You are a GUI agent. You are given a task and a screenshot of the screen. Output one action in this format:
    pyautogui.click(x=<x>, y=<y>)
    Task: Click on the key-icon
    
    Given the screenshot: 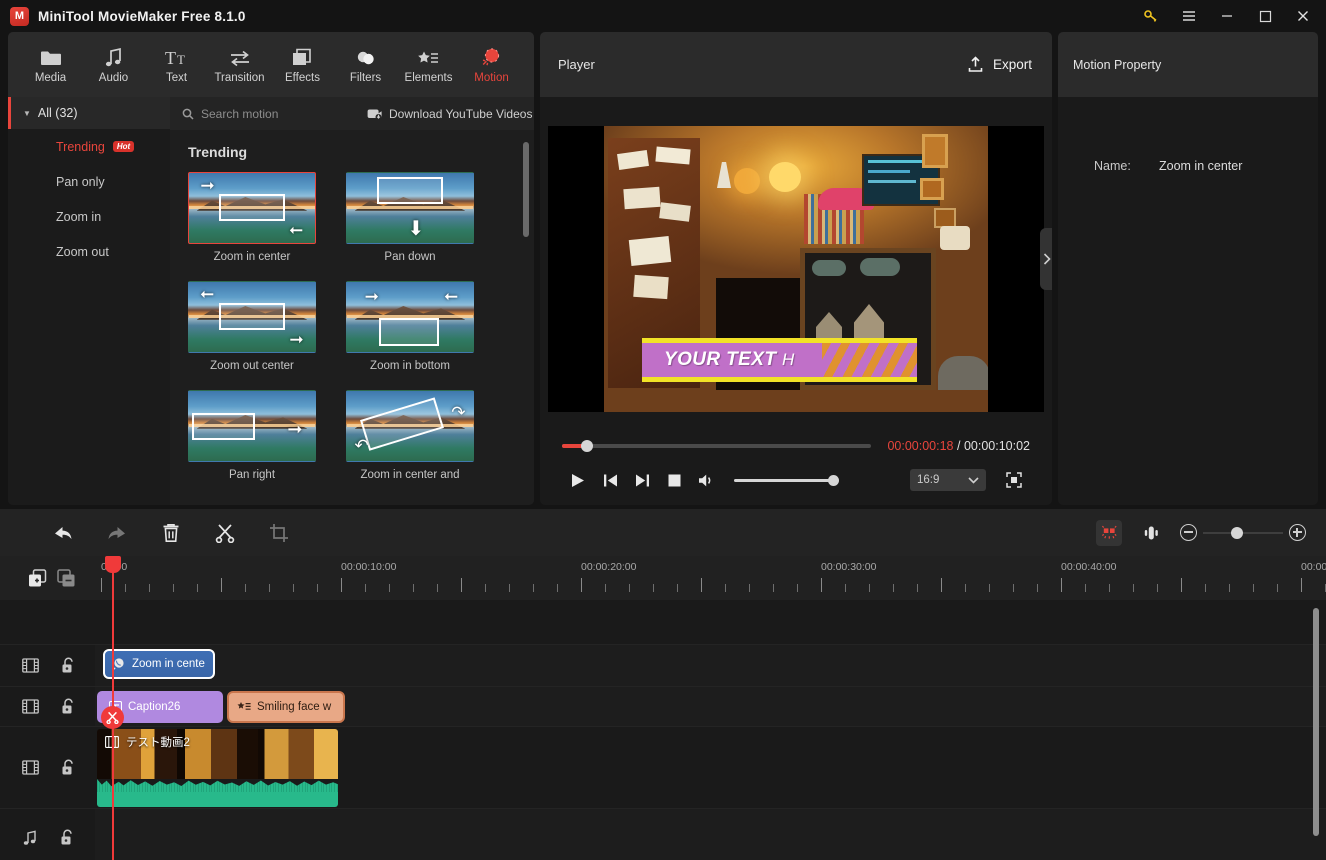 What is the action you would take?
    pyautogui.click(x=1151, y=16)
    